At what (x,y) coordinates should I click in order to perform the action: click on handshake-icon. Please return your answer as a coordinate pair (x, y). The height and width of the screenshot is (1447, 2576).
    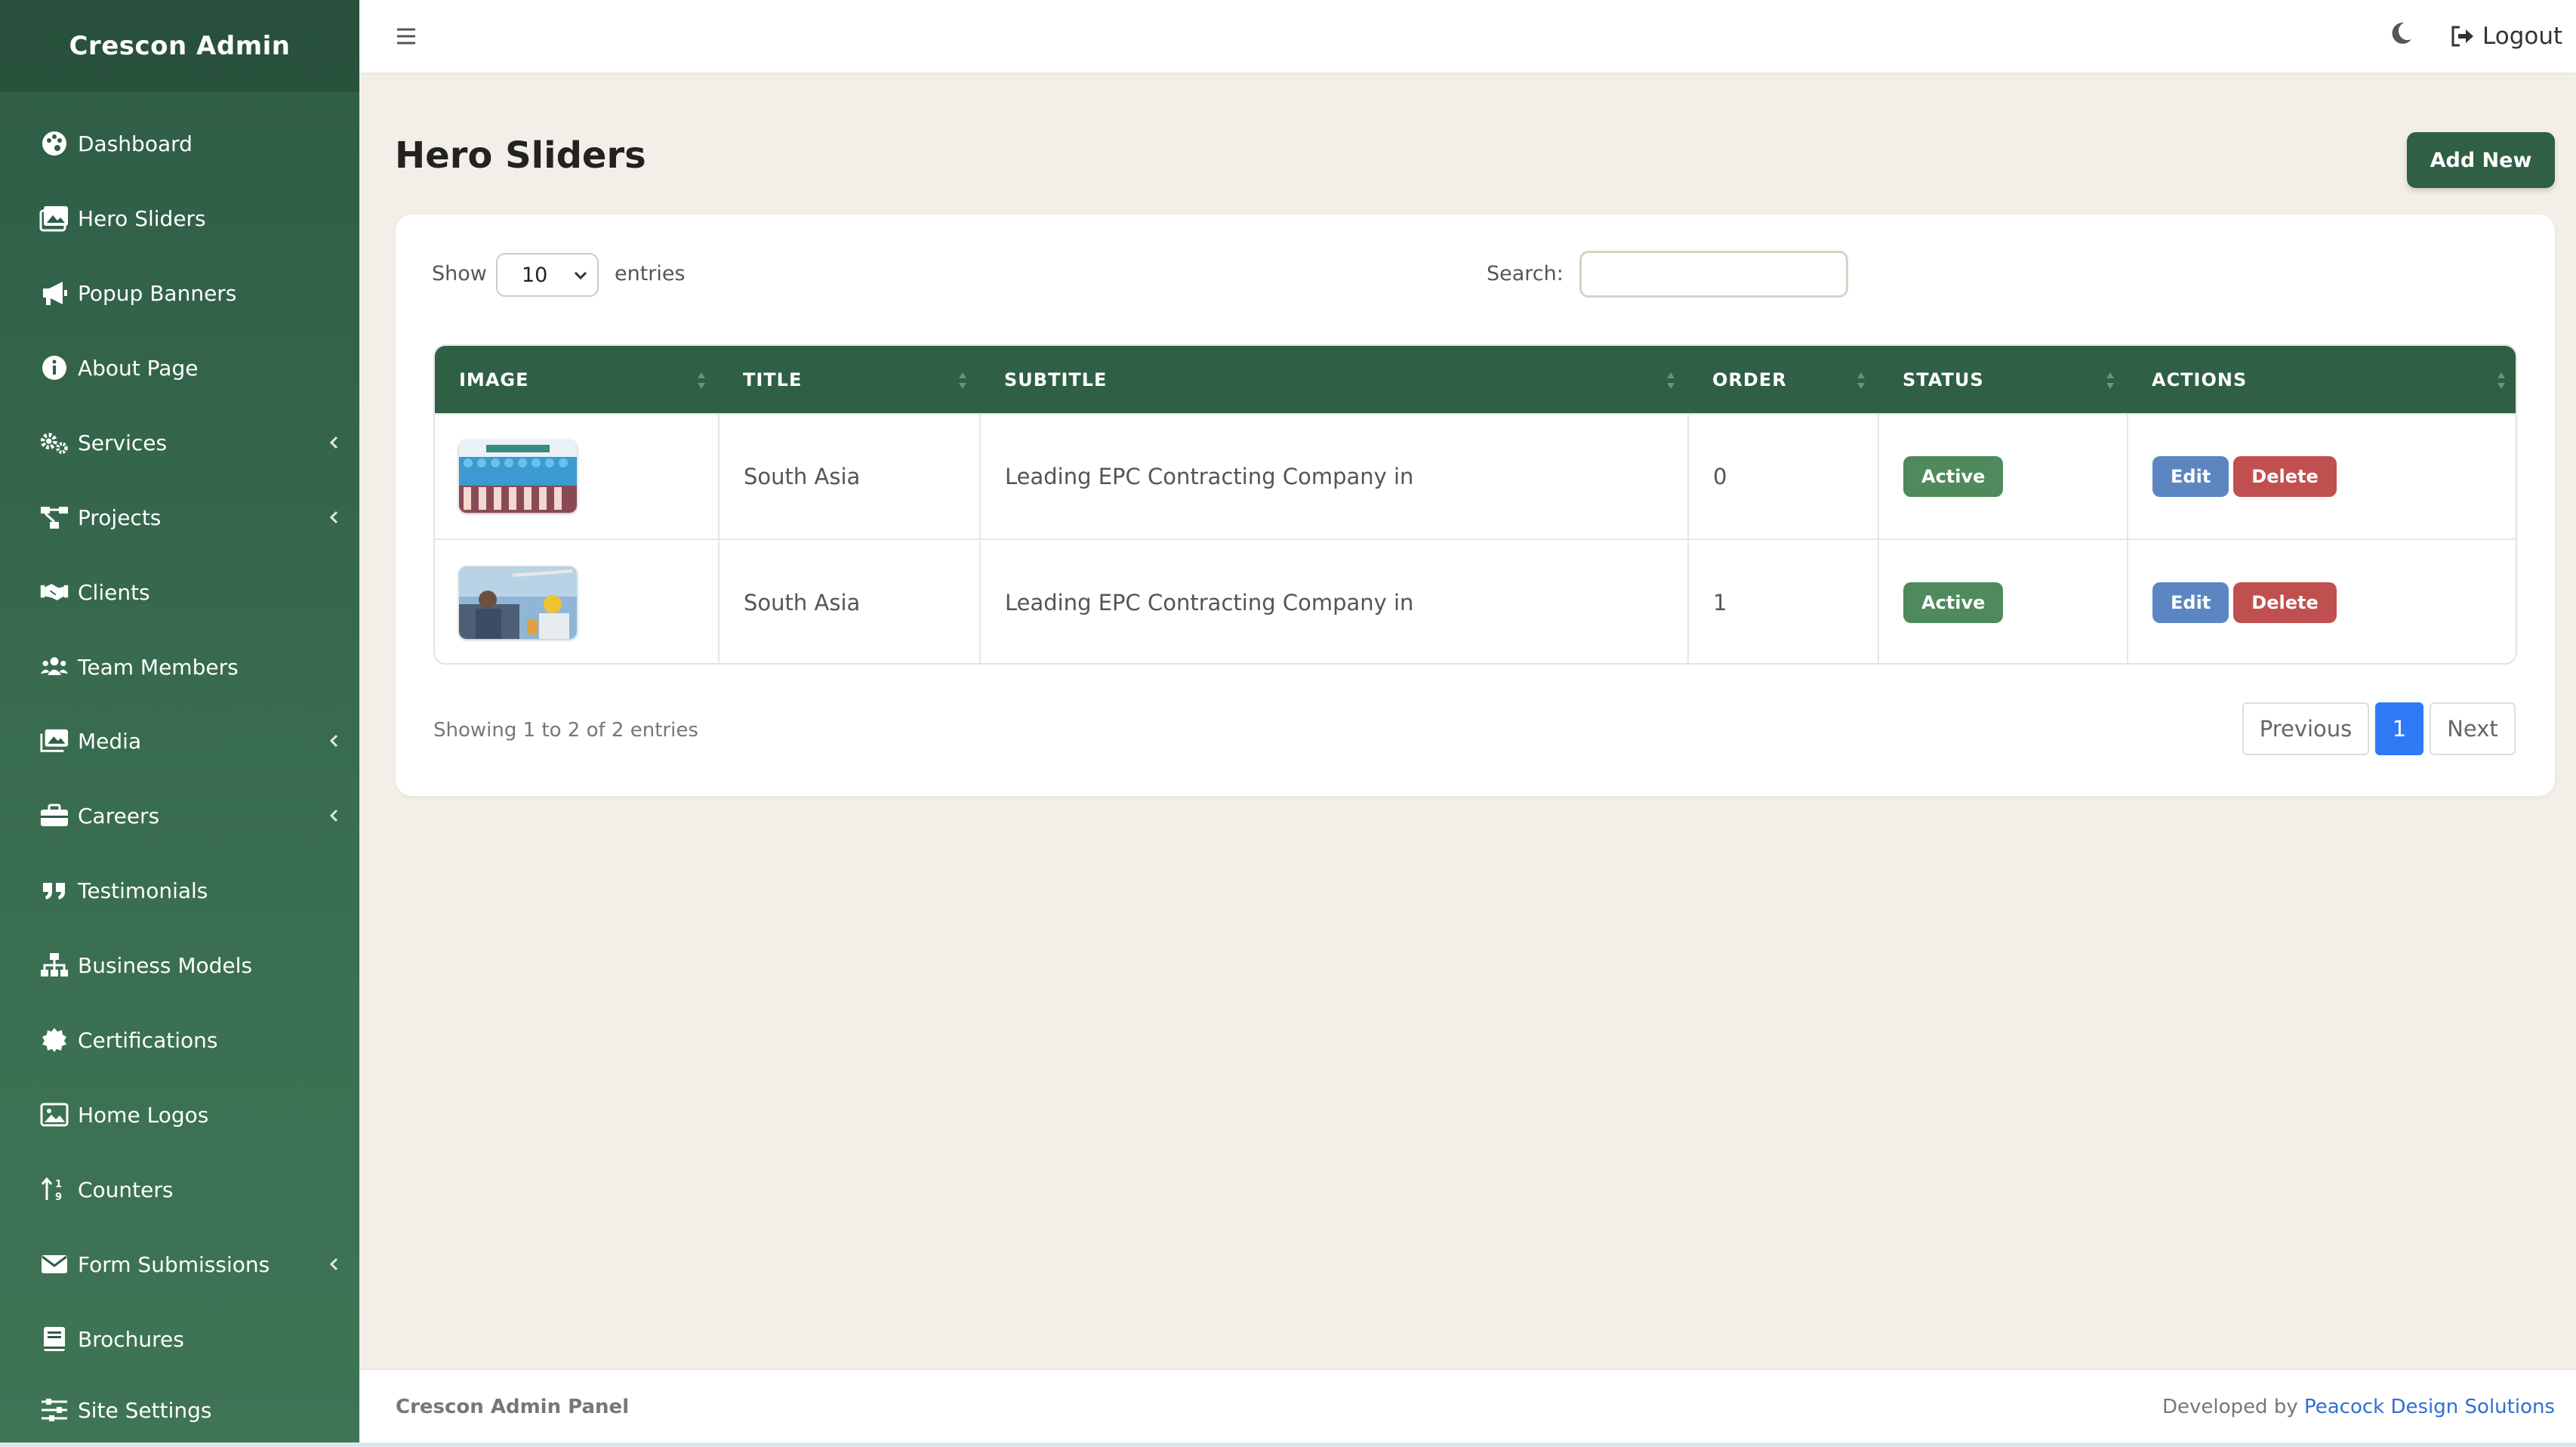
    Looking at the image, I should click on (54, 592).